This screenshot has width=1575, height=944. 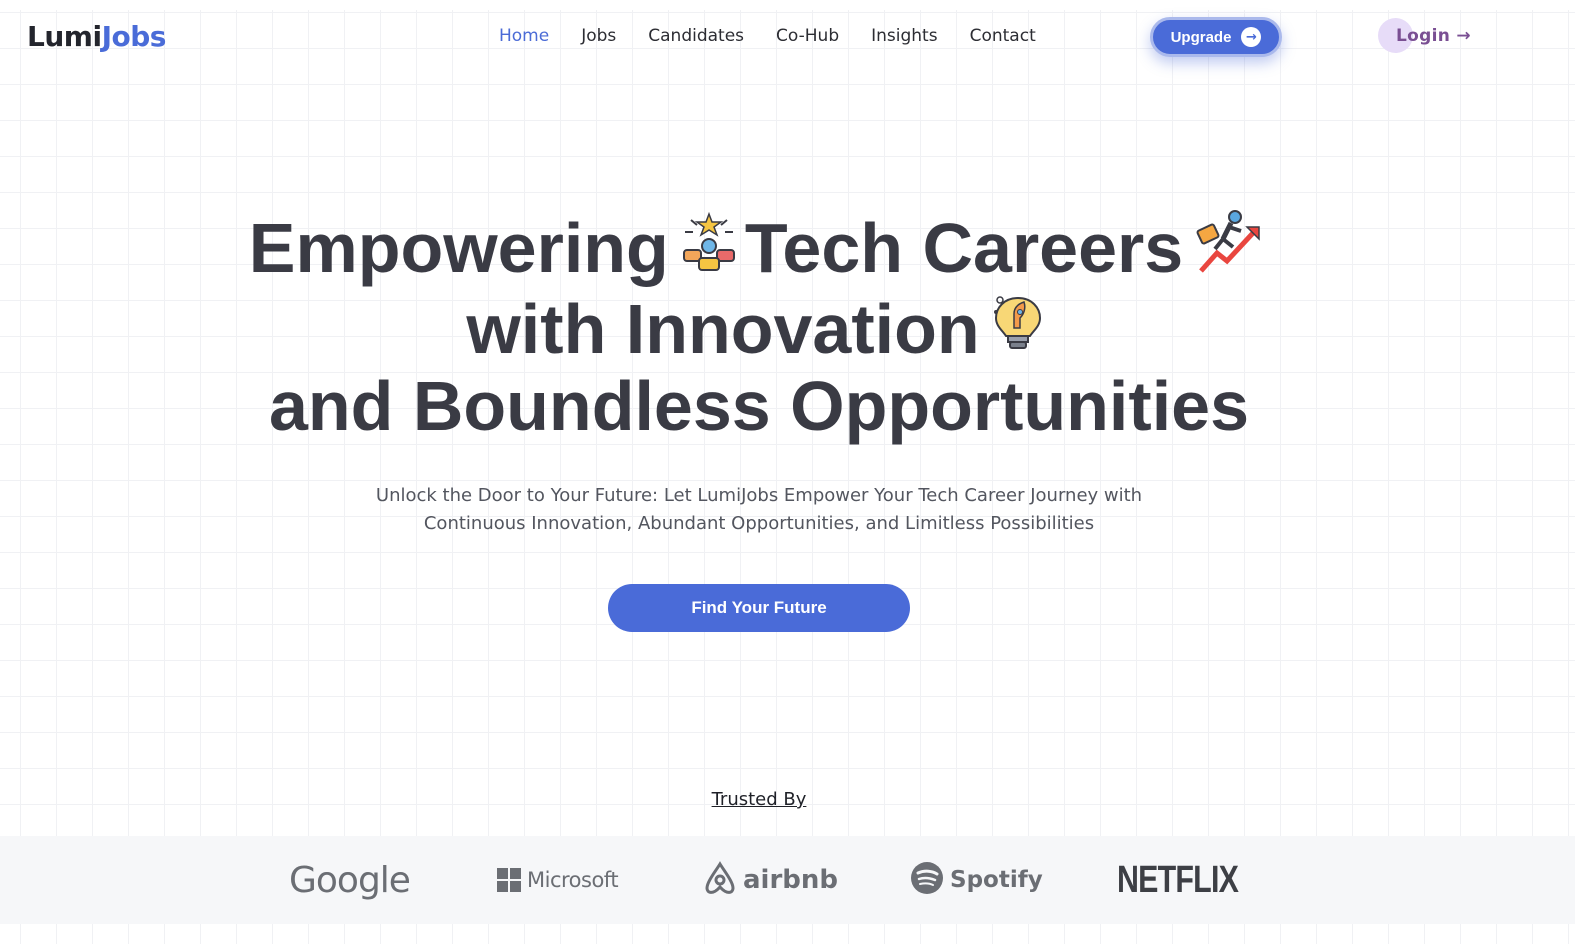 I want to click on upgrade-label: Upgrade, so click(x=1201, y=37).